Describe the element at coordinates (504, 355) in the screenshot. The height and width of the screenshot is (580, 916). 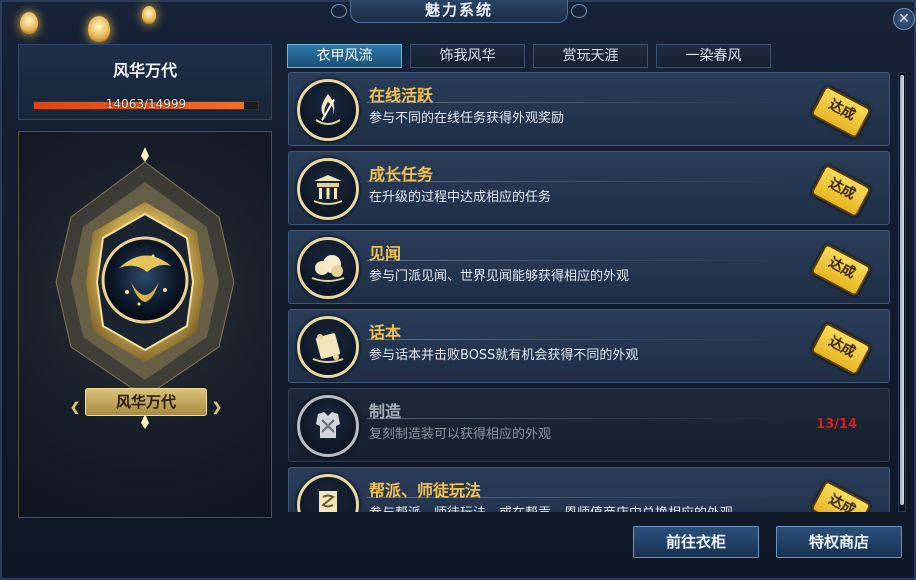
I see `task-desc: 参与话本并击败BOSS就有机会获得不同的外观` at that location.